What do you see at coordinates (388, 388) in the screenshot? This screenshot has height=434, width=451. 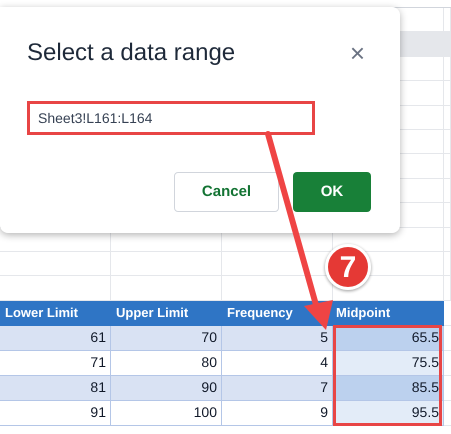 I see `table-cell: 85.5` at bounding box center [388, 388].